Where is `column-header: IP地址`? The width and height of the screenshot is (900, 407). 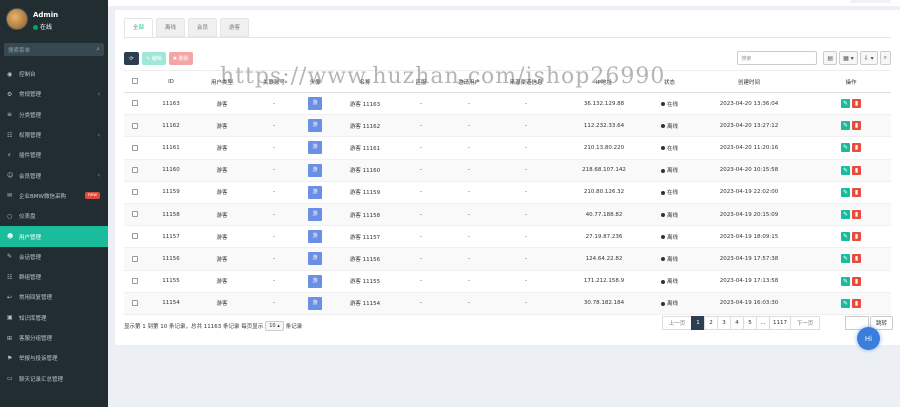
column-header: IP地址 is located at coordinates (604, 81).